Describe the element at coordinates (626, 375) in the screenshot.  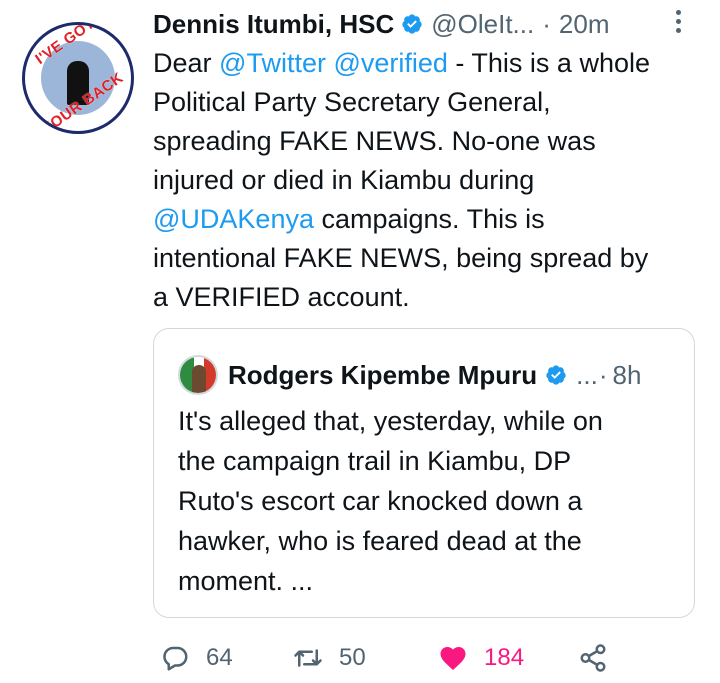
I see `quoted-time: 8h` at that location.